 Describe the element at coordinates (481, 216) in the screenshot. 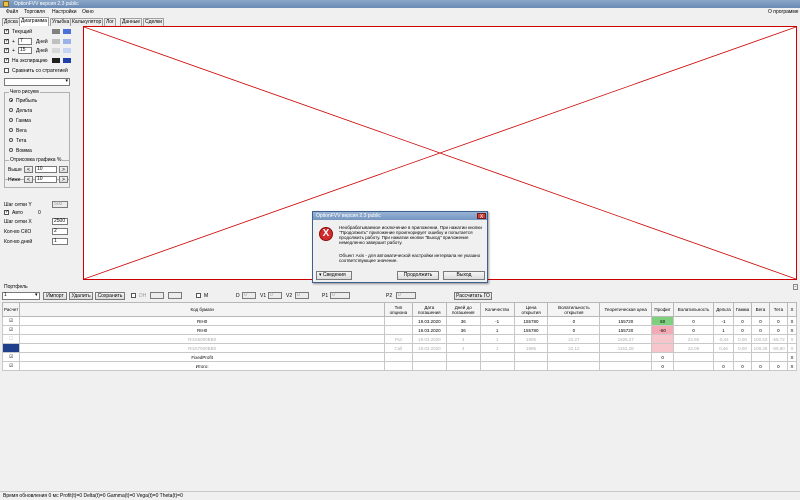

I see `dialog-close-button: X` at that location.